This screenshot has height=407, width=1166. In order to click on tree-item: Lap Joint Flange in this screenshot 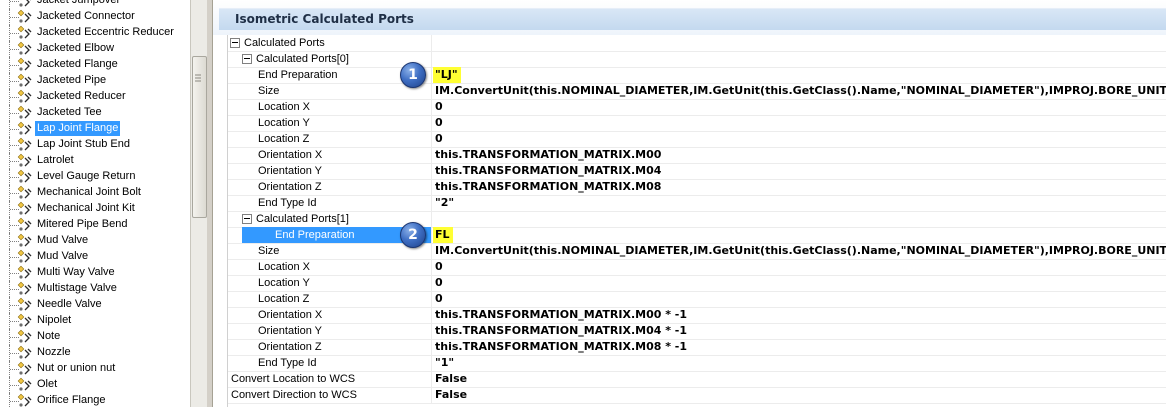, I will do `click(95, 129)`.